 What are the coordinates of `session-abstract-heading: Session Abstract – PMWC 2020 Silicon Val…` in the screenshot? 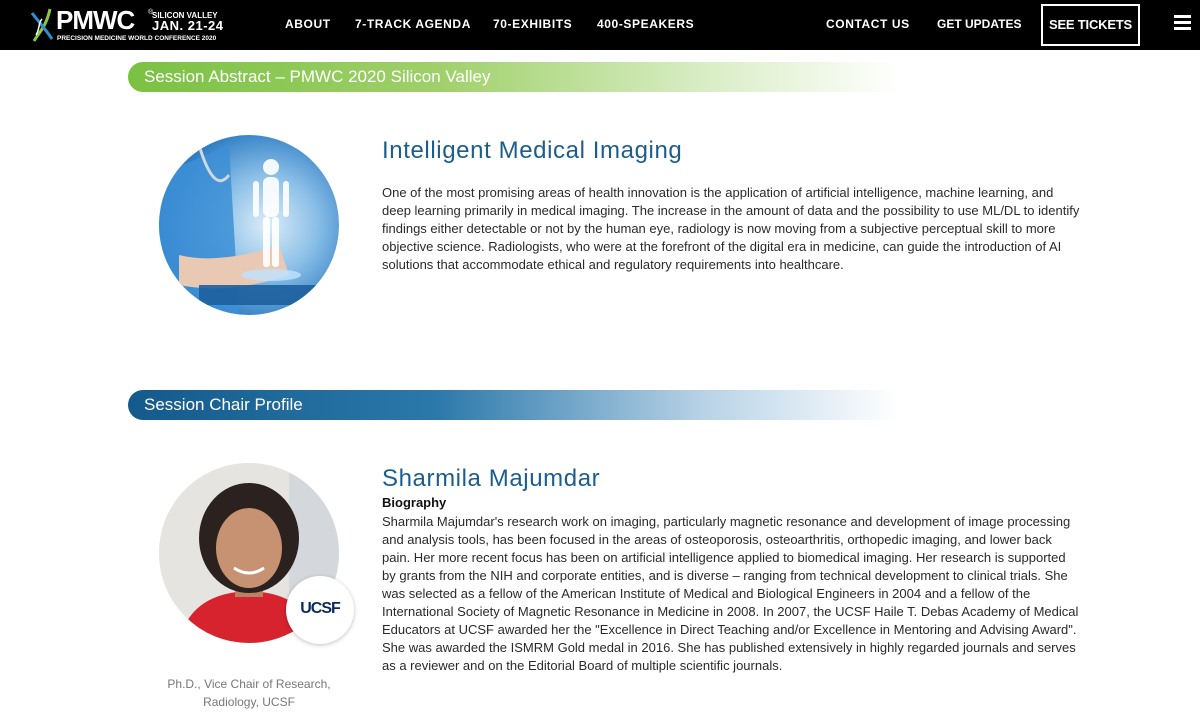 It's located at (317, 76).